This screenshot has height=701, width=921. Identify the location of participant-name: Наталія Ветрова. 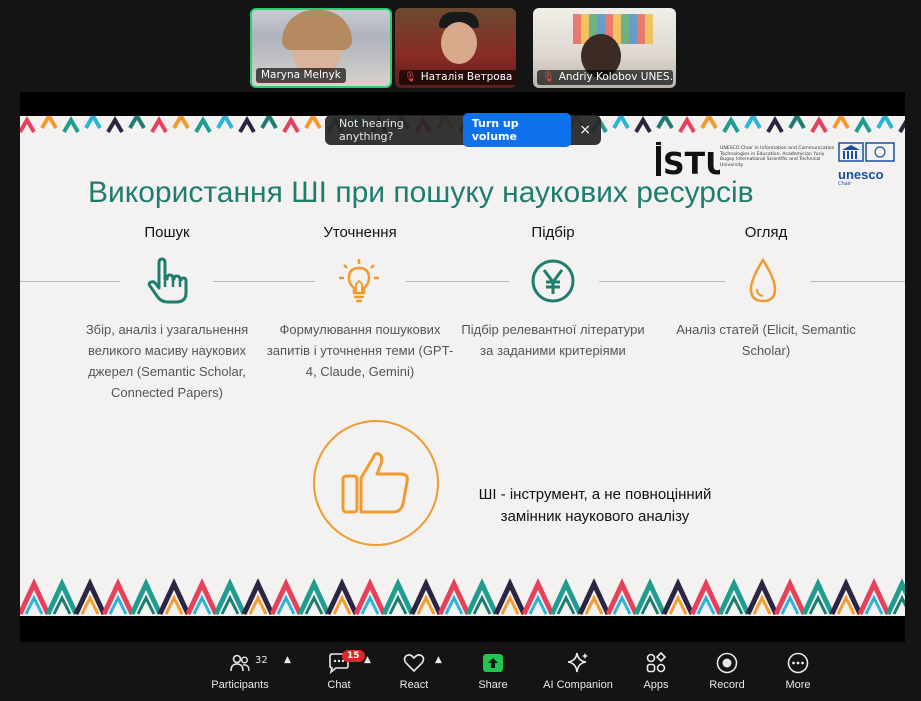
(466, 77).